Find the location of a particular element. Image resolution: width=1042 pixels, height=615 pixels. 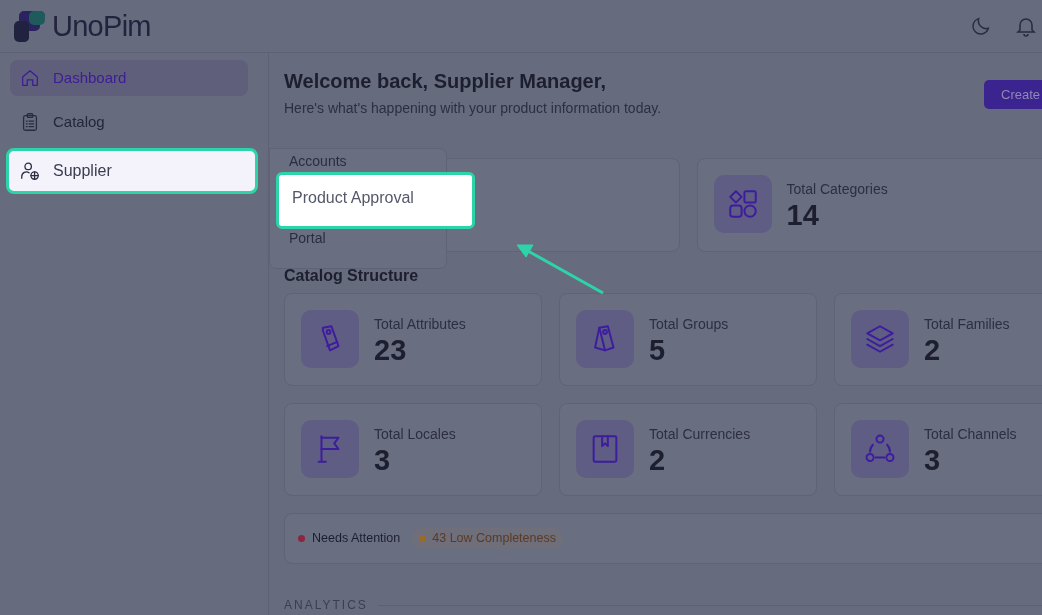

house-icon is located at coordinates (30, 78).